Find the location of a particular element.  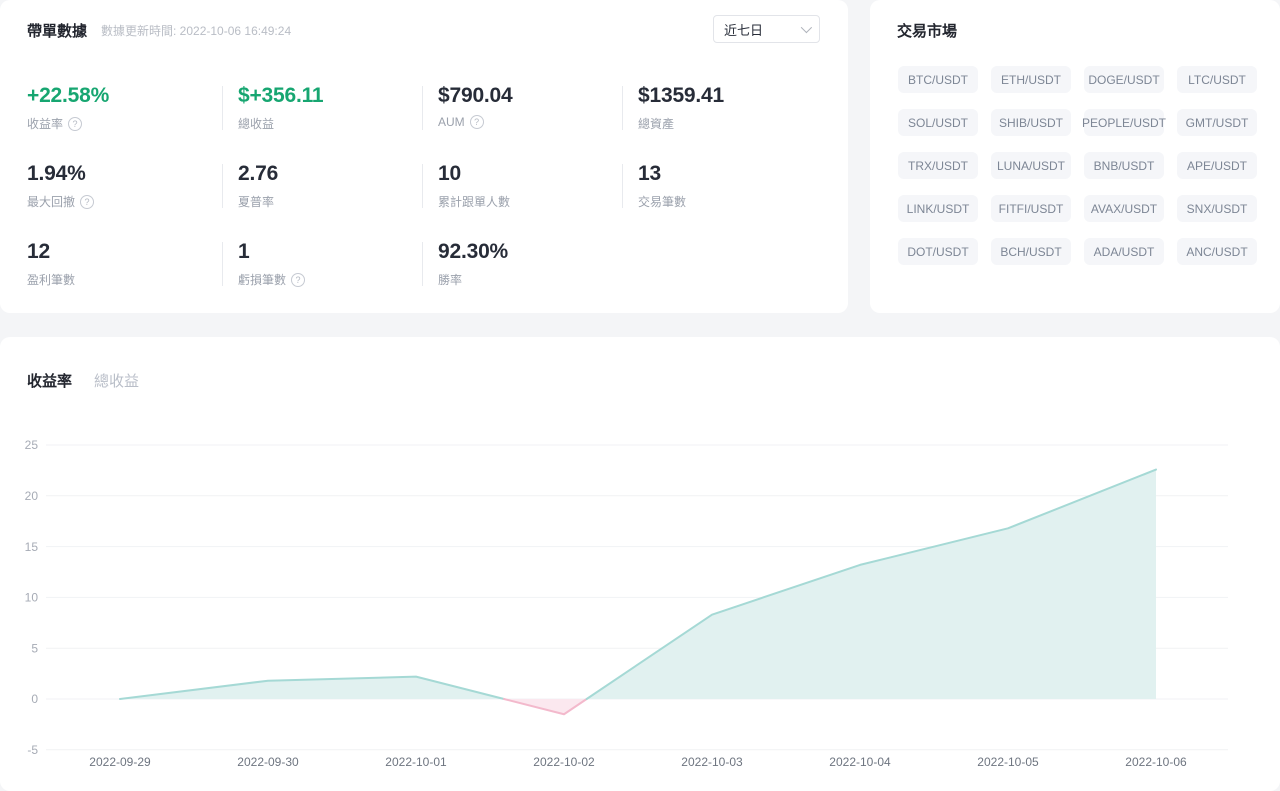

stat-cell: $+356.11 總收益 is located at coordinates (322, 123).